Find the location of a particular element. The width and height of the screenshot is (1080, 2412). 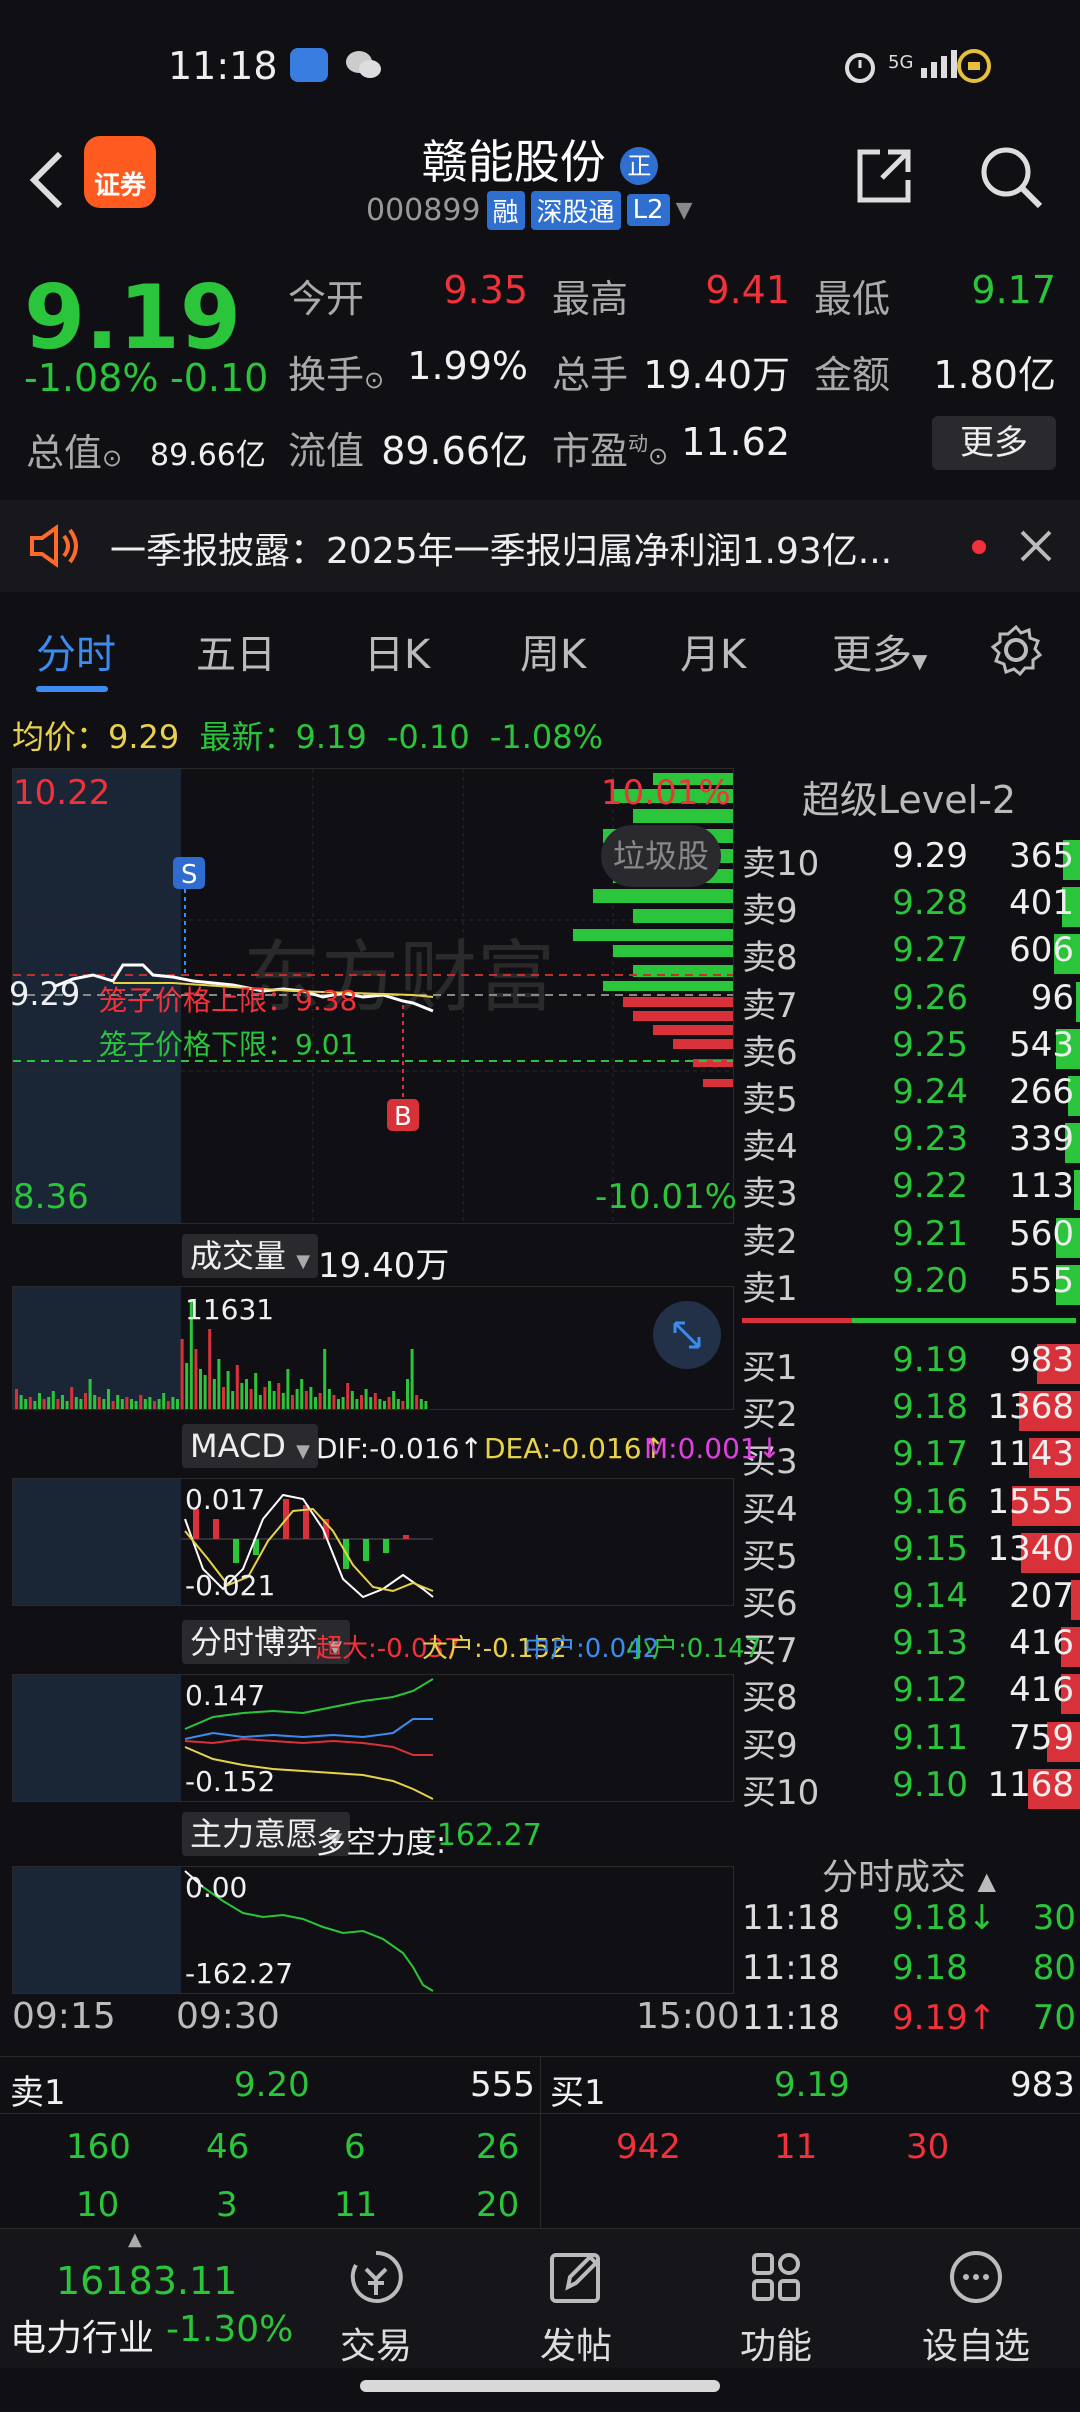

level-volume: 365 is located at coordinates (1041, 856).